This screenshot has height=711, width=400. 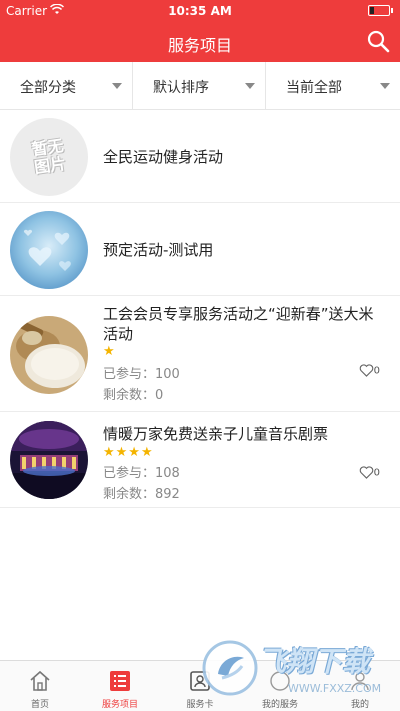 I want to click on filter-sort-label: 默认排序, so click(x=181, y=88).